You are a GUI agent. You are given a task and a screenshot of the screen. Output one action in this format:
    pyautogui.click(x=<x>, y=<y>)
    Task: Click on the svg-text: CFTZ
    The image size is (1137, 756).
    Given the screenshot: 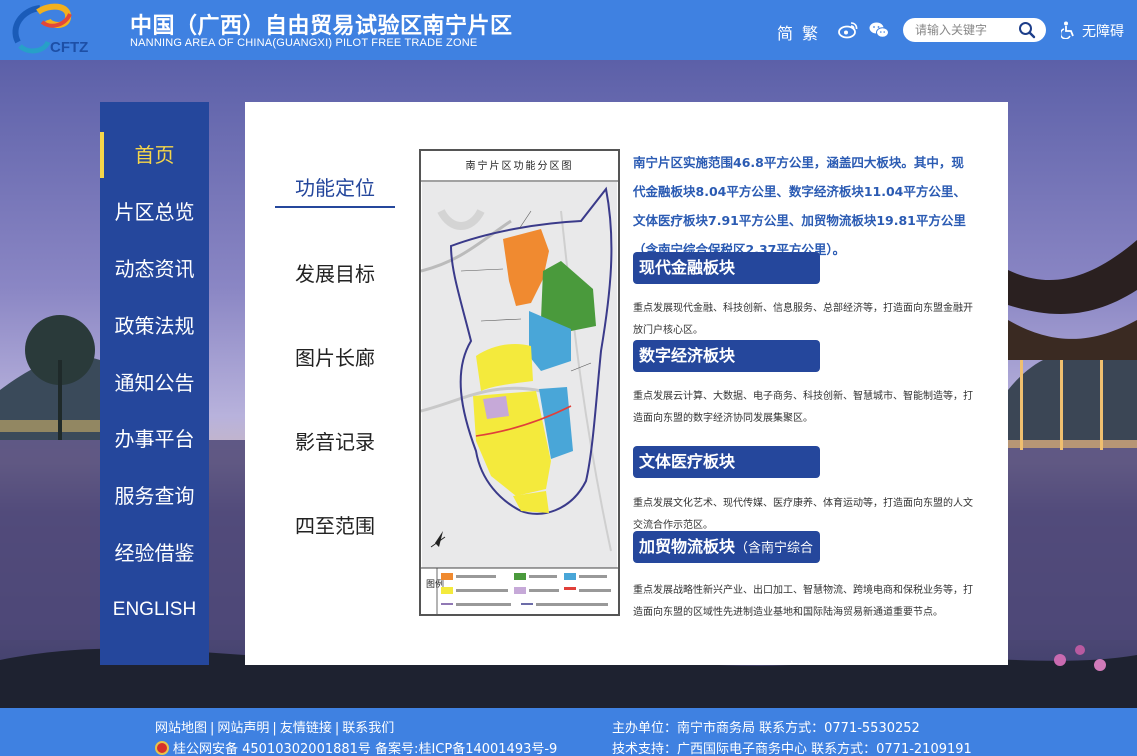 What is the action you would take?
    pyautogui.click(x=69, y=47)
    